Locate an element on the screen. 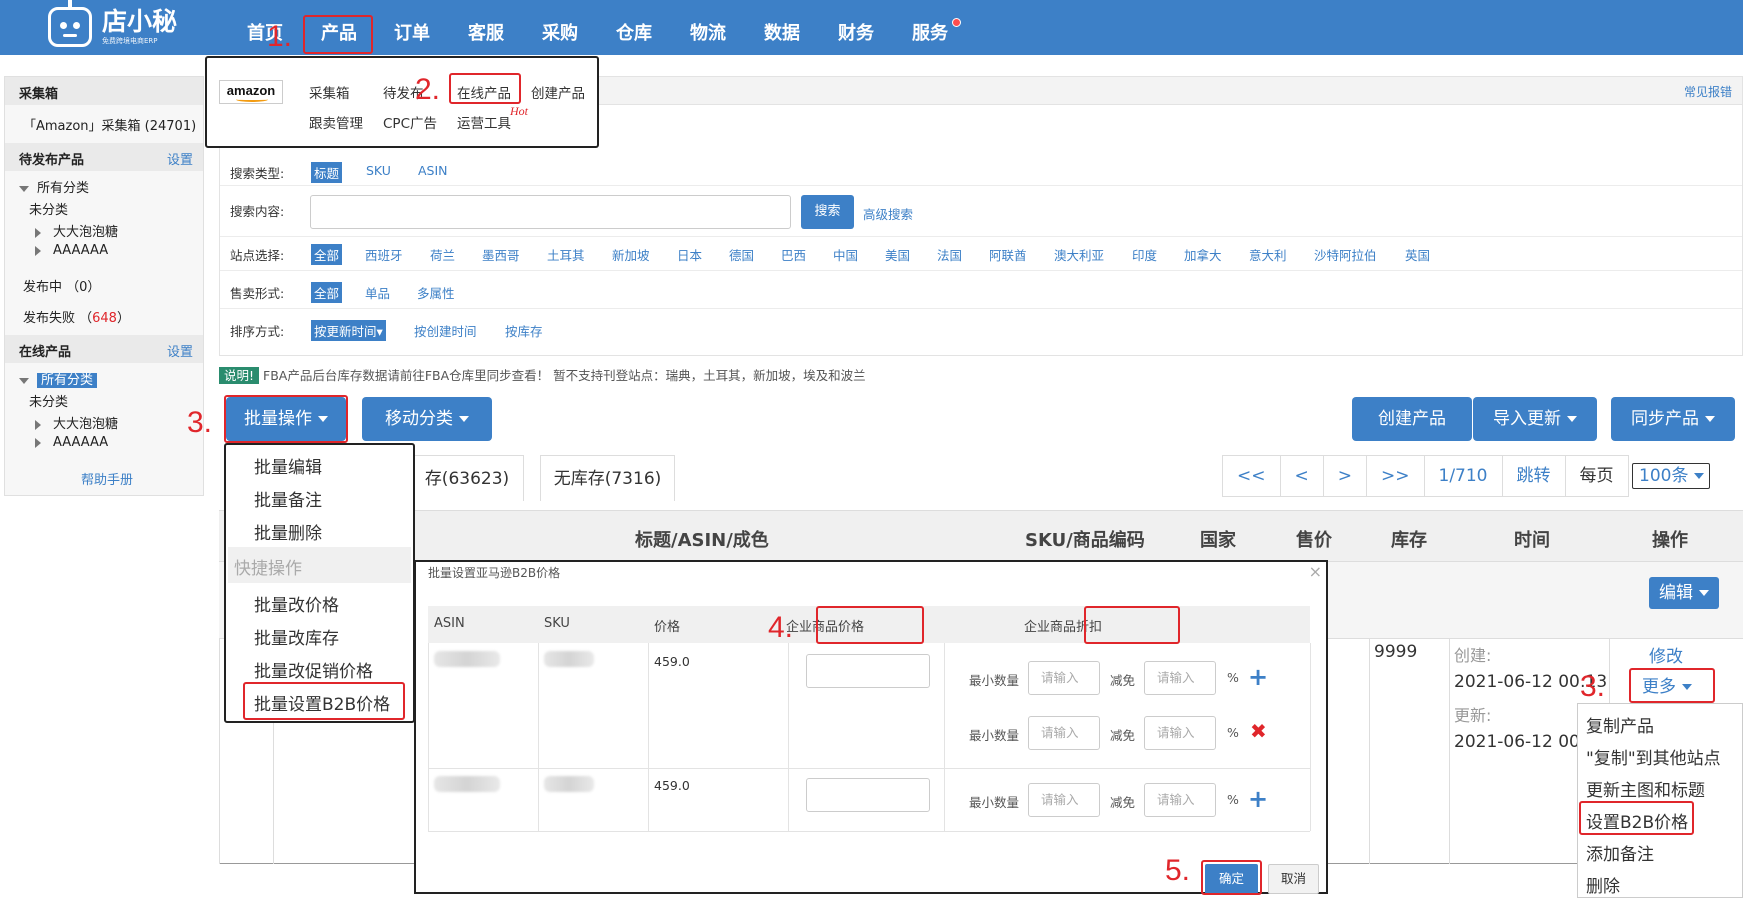  delete-icon: ✖ is located at coordinates (1258, 731).